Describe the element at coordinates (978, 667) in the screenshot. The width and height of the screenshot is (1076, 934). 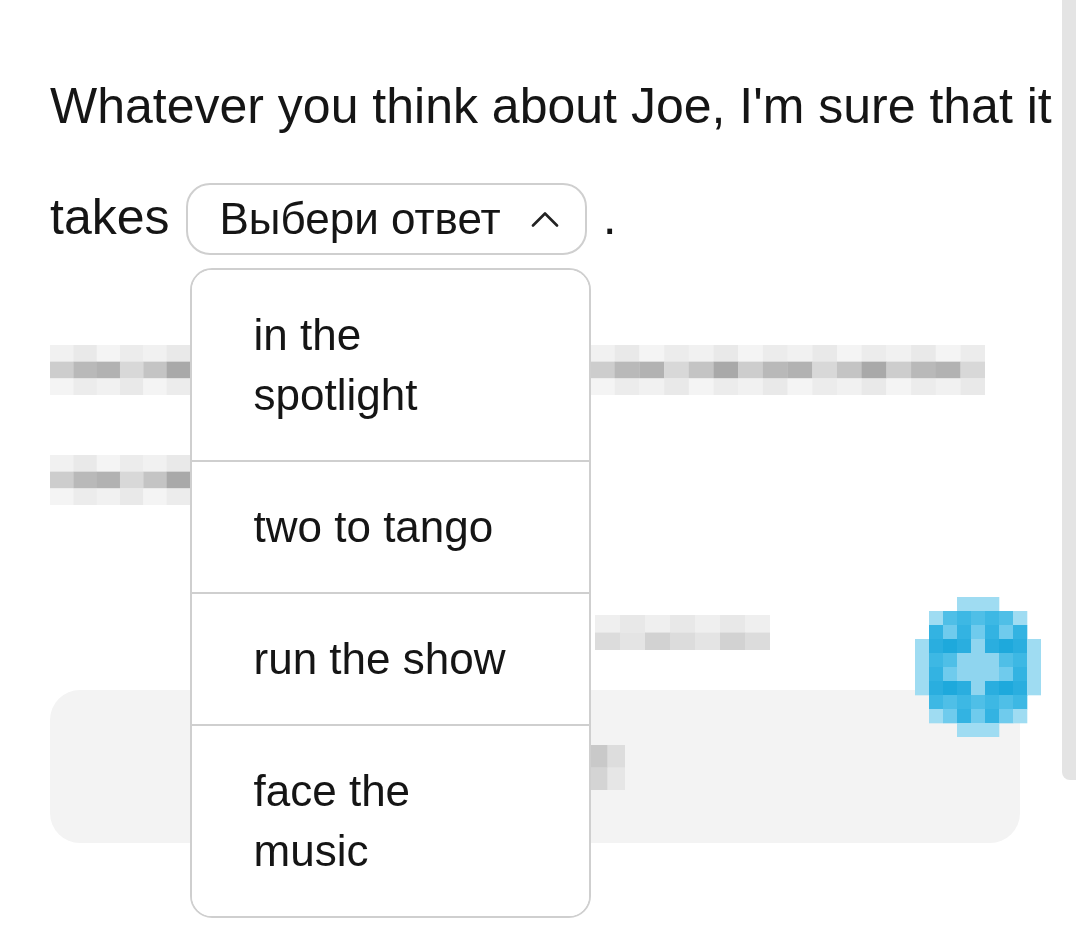
I see `pixelated-circle-icon` at that location.